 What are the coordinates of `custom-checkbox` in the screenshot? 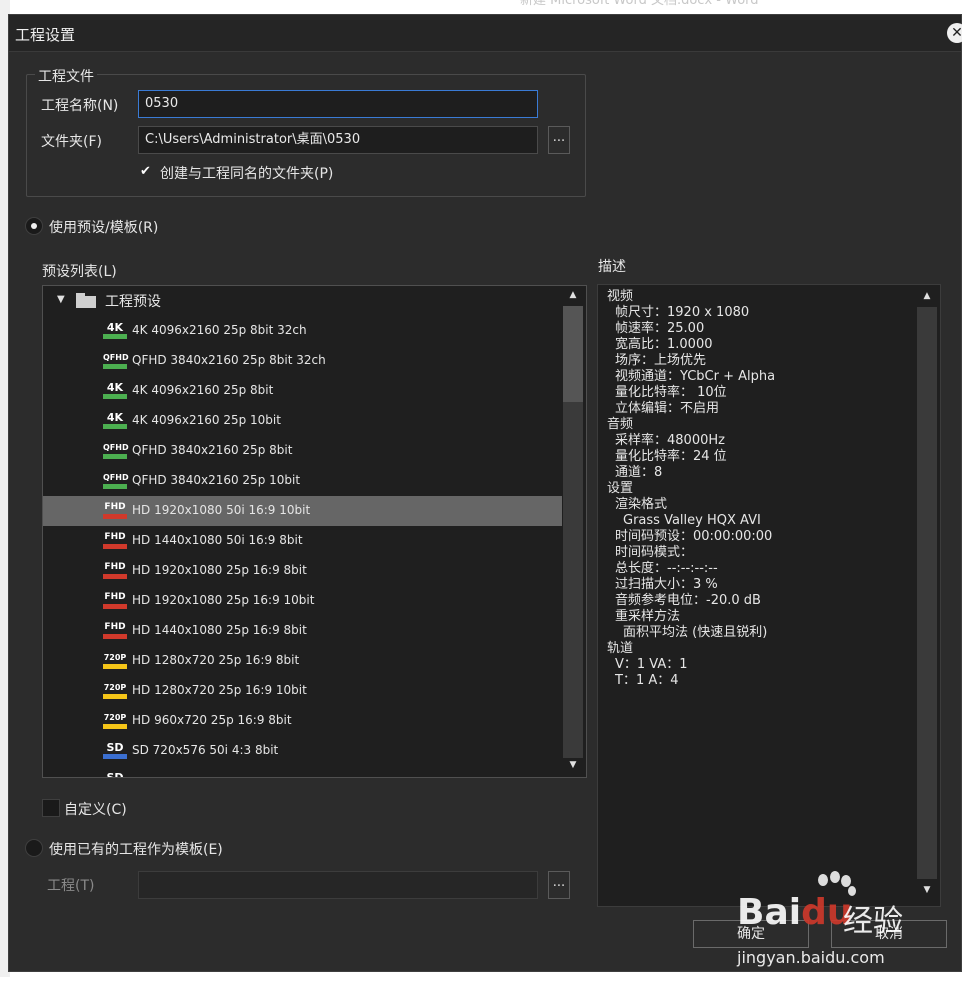 It's located at (51, 808).